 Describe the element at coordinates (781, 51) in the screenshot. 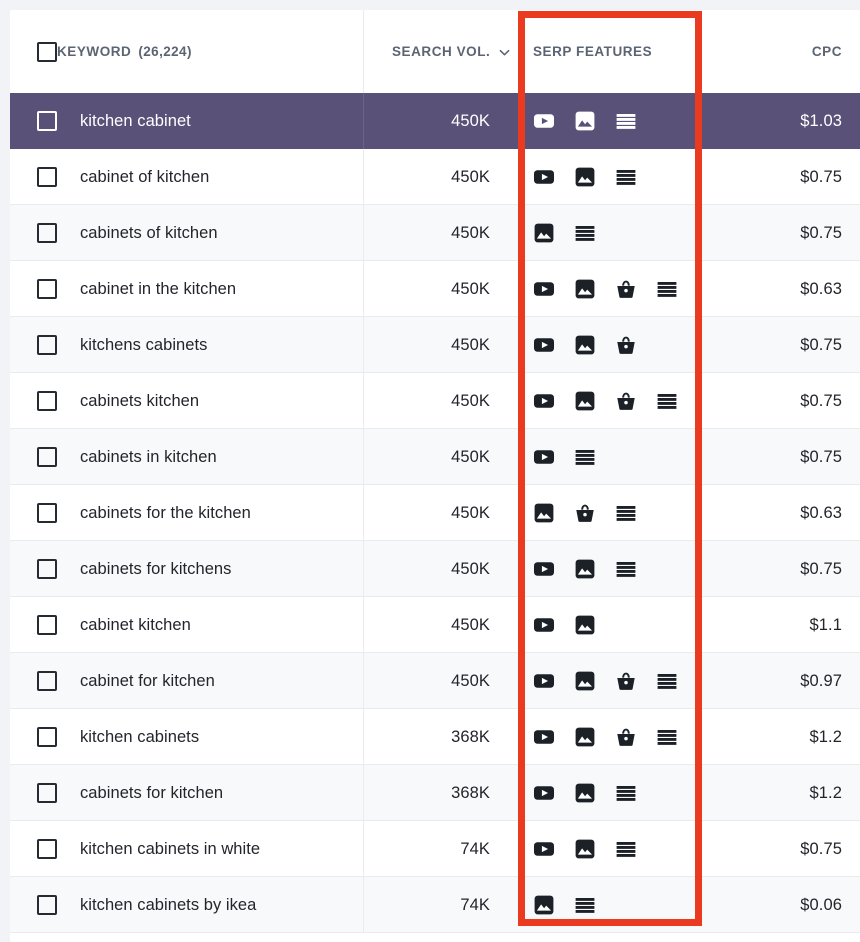

I see `header-cell-cpc: CPC` at that location.